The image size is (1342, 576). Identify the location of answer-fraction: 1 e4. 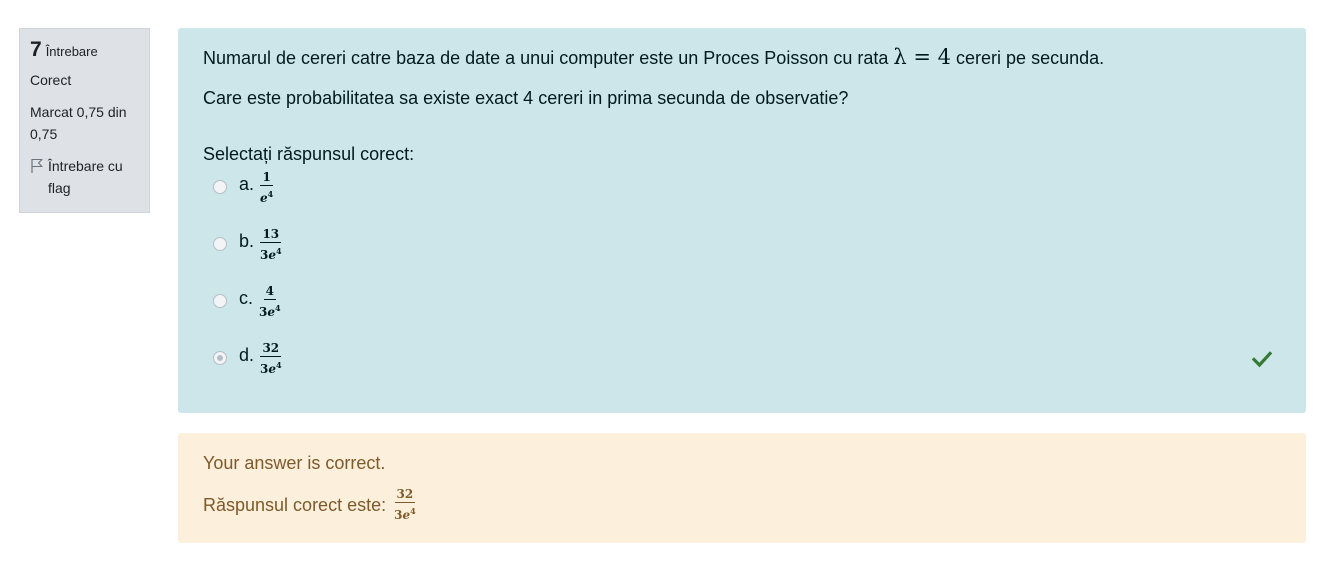
(266, 188).